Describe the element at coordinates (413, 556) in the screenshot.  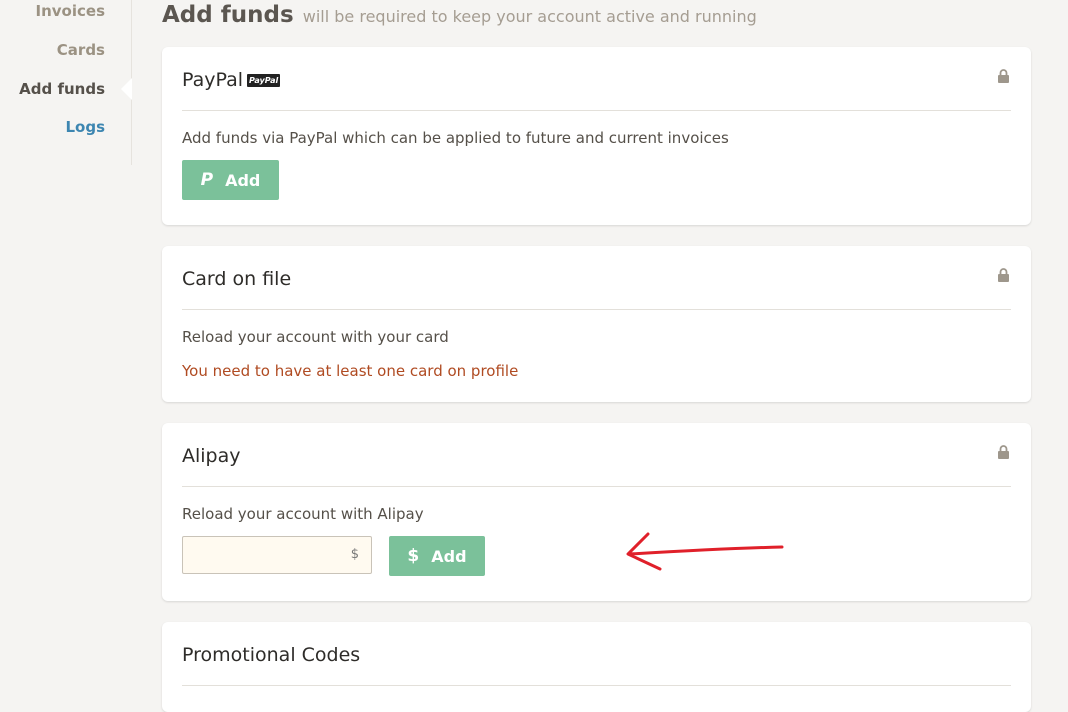
I see `dollar-icon: $` at that location.